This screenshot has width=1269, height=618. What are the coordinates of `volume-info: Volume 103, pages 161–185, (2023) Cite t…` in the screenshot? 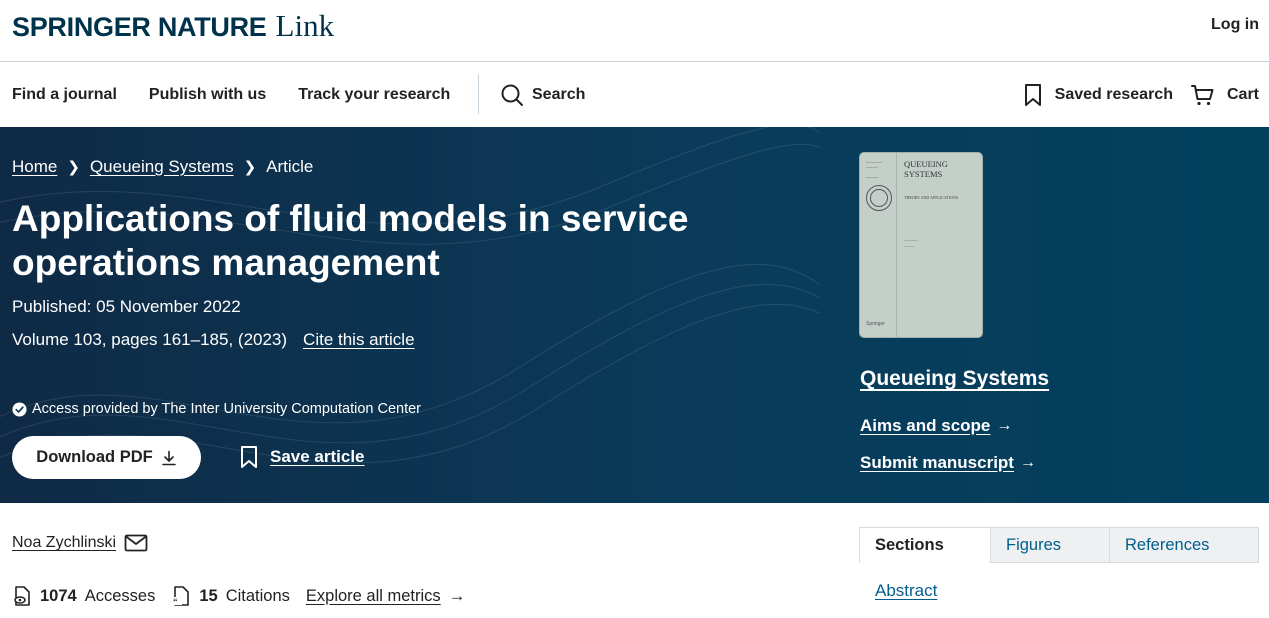 It's located at (213, 340).